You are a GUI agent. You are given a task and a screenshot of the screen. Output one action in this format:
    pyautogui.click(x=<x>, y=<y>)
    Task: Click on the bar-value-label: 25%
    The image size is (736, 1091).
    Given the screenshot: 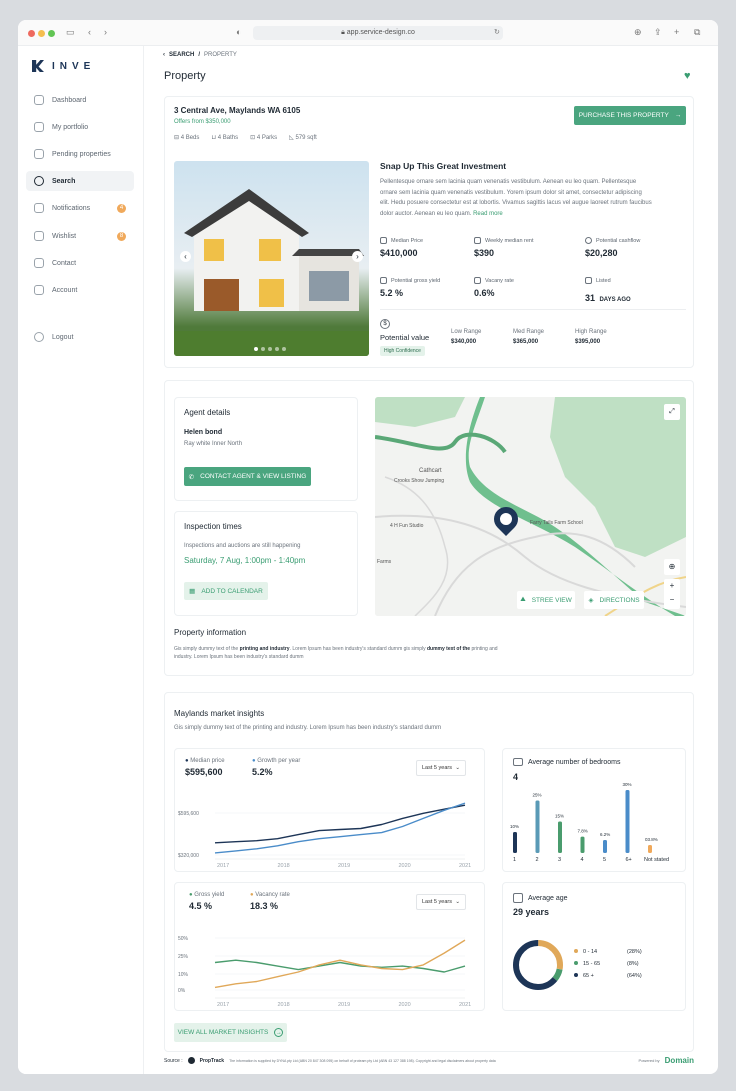 What is the action you would take?
    pyautogui.click(x=537, y=795)
    